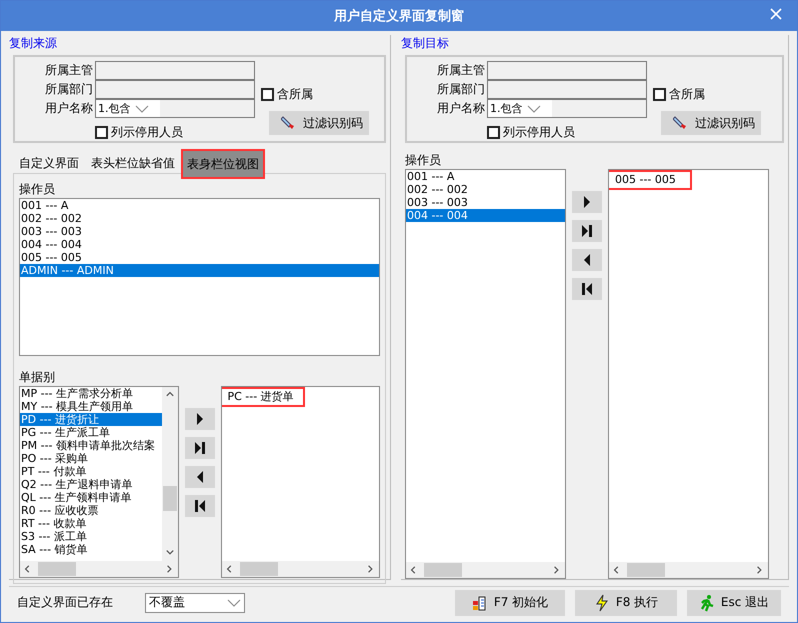 The height and width of the screenshot is (623, 798). What do you see at coordinates (65, 602) in the screenshot?
I see `field-label: 自定义界面已存在` at bounding box center [65, 602].